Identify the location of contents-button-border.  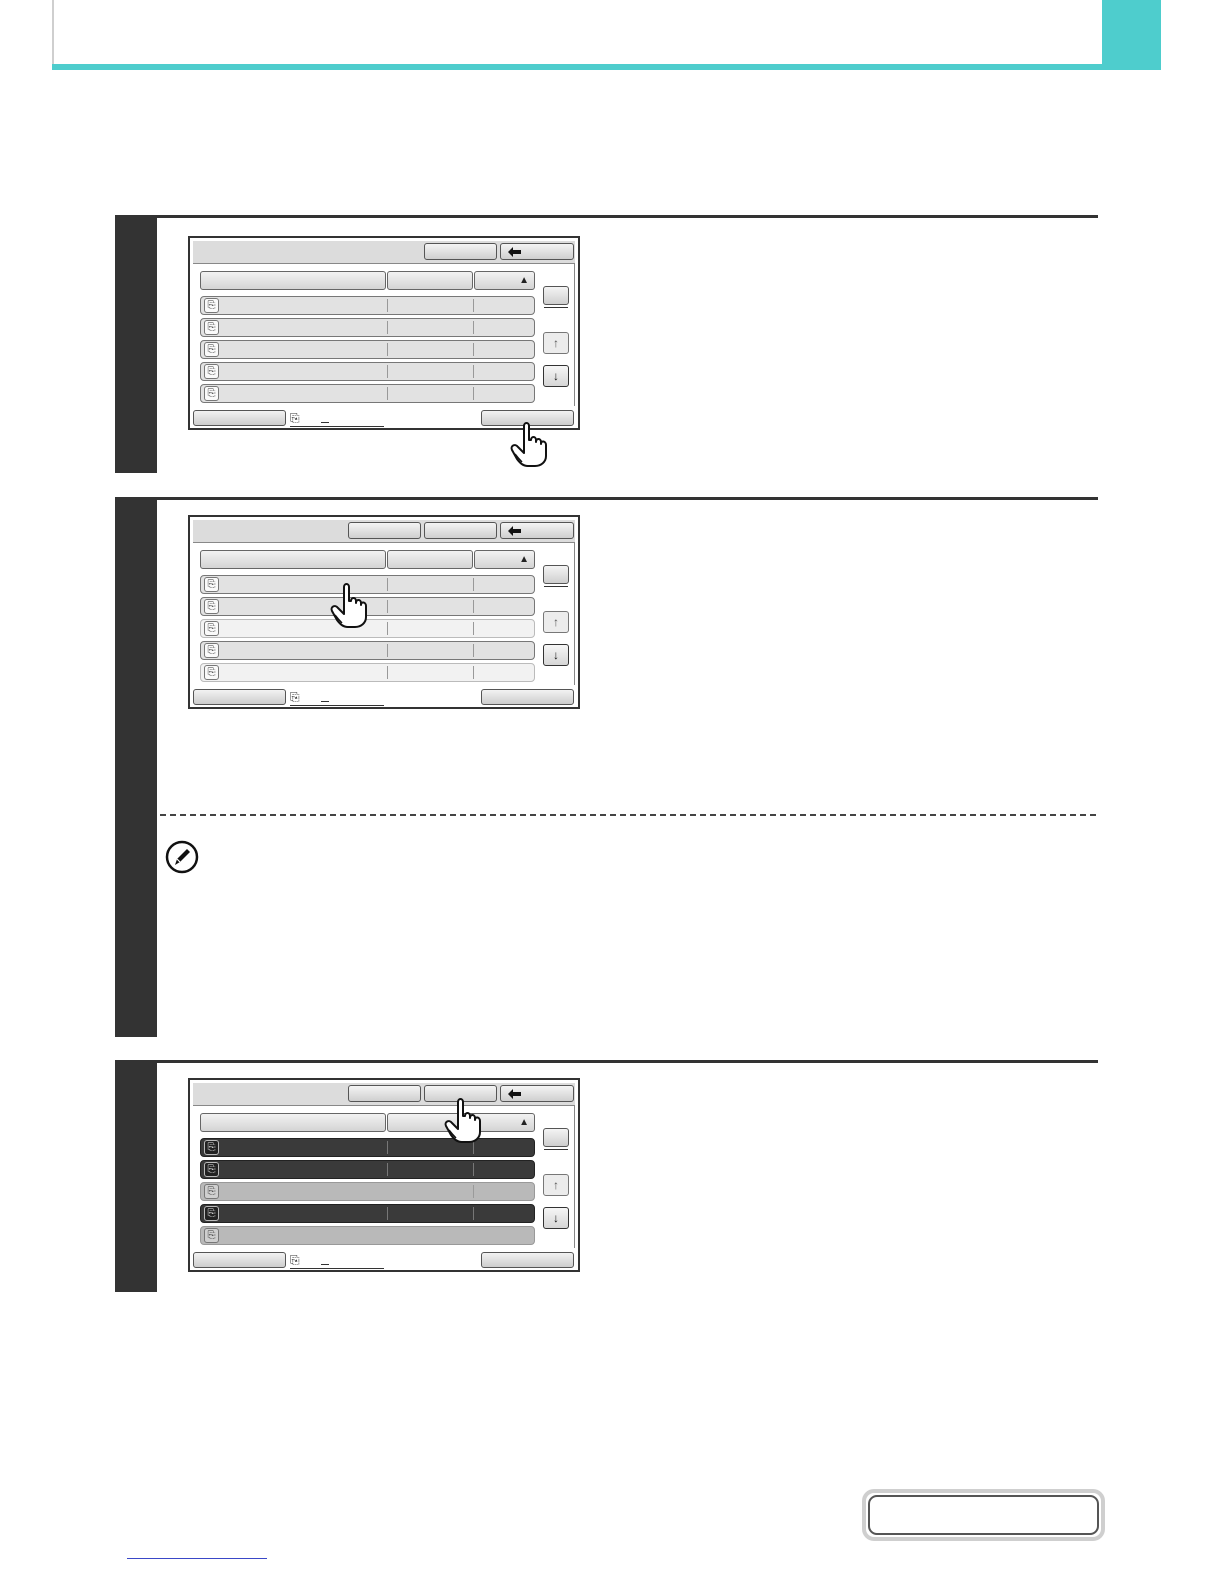
(983, 1515).